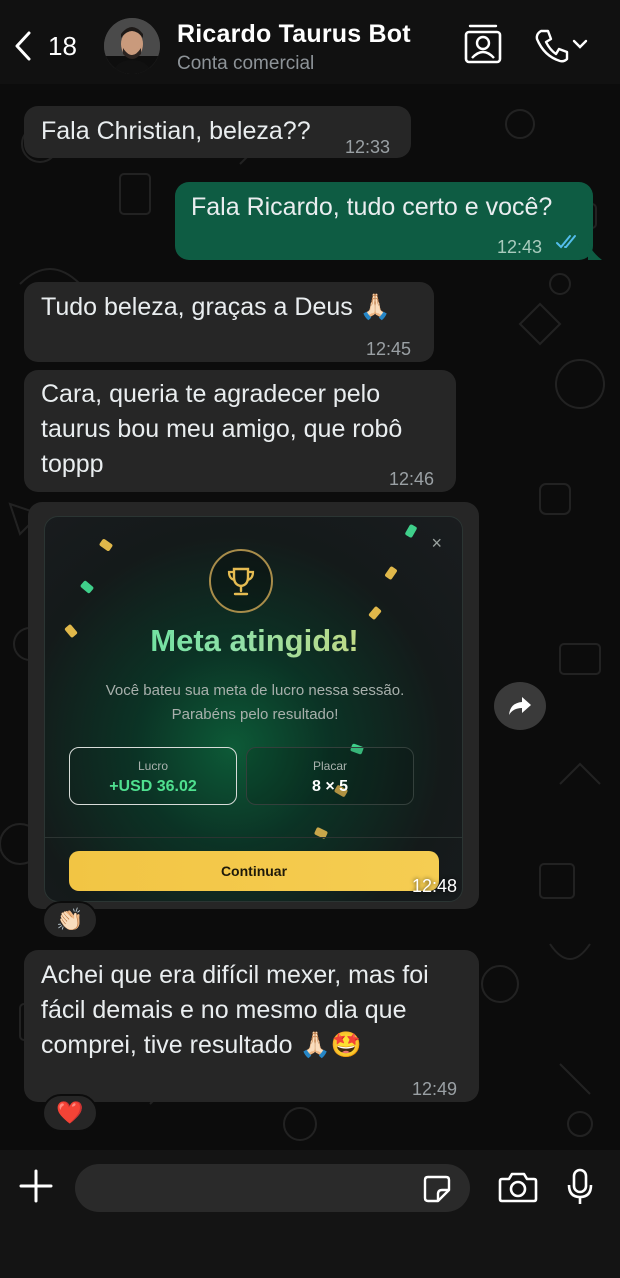 Image resolution: width=620 pixels, height=1278 pixels. I want to click on forward-button, so click(520, 706).